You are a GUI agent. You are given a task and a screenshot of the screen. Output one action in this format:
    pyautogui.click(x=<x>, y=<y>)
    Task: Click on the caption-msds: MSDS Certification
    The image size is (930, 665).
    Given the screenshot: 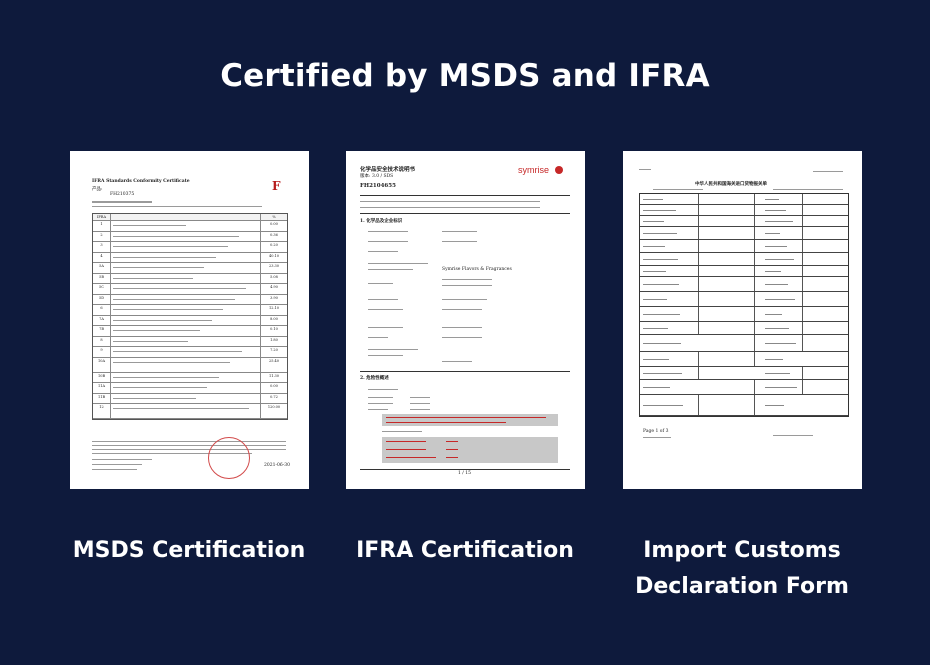 What is the action you would take?
    pyautogui.click(x=189, y=550)
    